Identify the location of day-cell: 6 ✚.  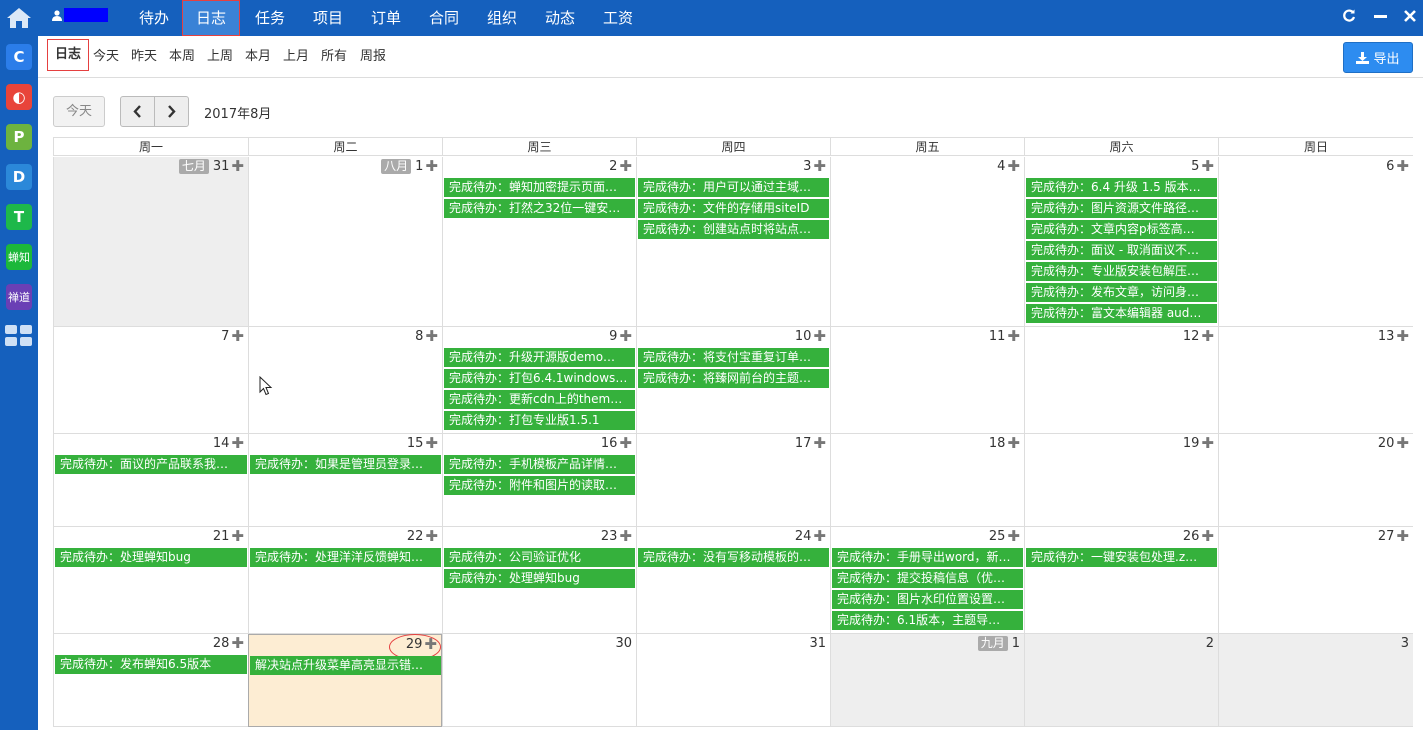
(1315, 242).